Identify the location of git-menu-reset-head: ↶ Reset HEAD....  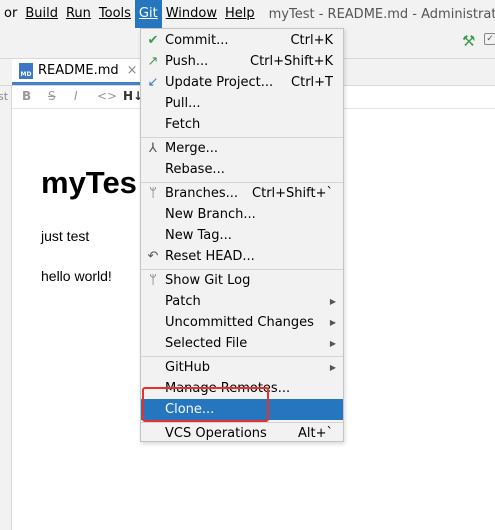
(242, 256).